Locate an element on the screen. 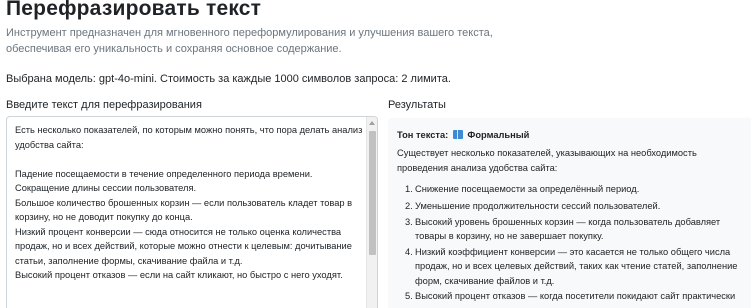 Image resolution: width=751 pixels, height=308 pixels. input-scrollbar is located at coordinates (371, 212).